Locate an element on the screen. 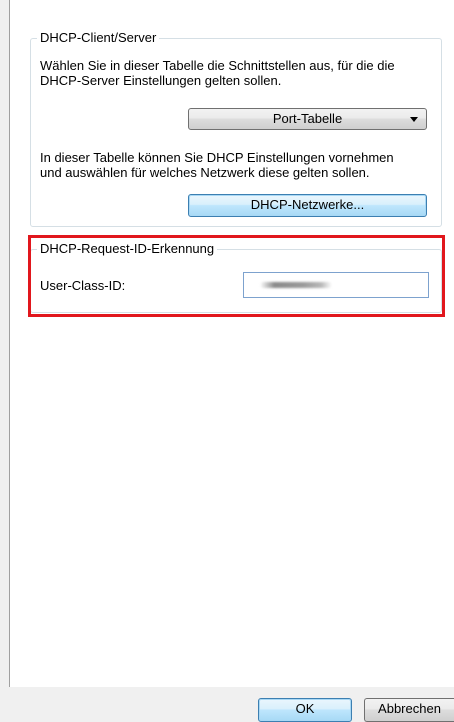 The image size is (454, 722). highlight-frame is located at coordinates (236, 276).